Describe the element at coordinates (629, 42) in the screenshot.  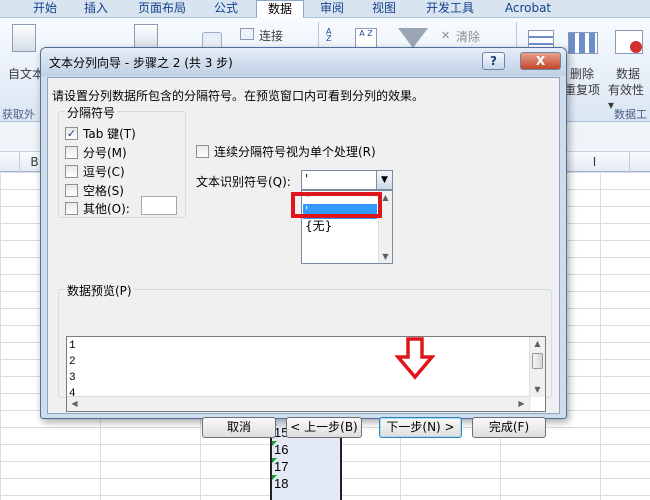
I see `data-validation-icon` at that location.